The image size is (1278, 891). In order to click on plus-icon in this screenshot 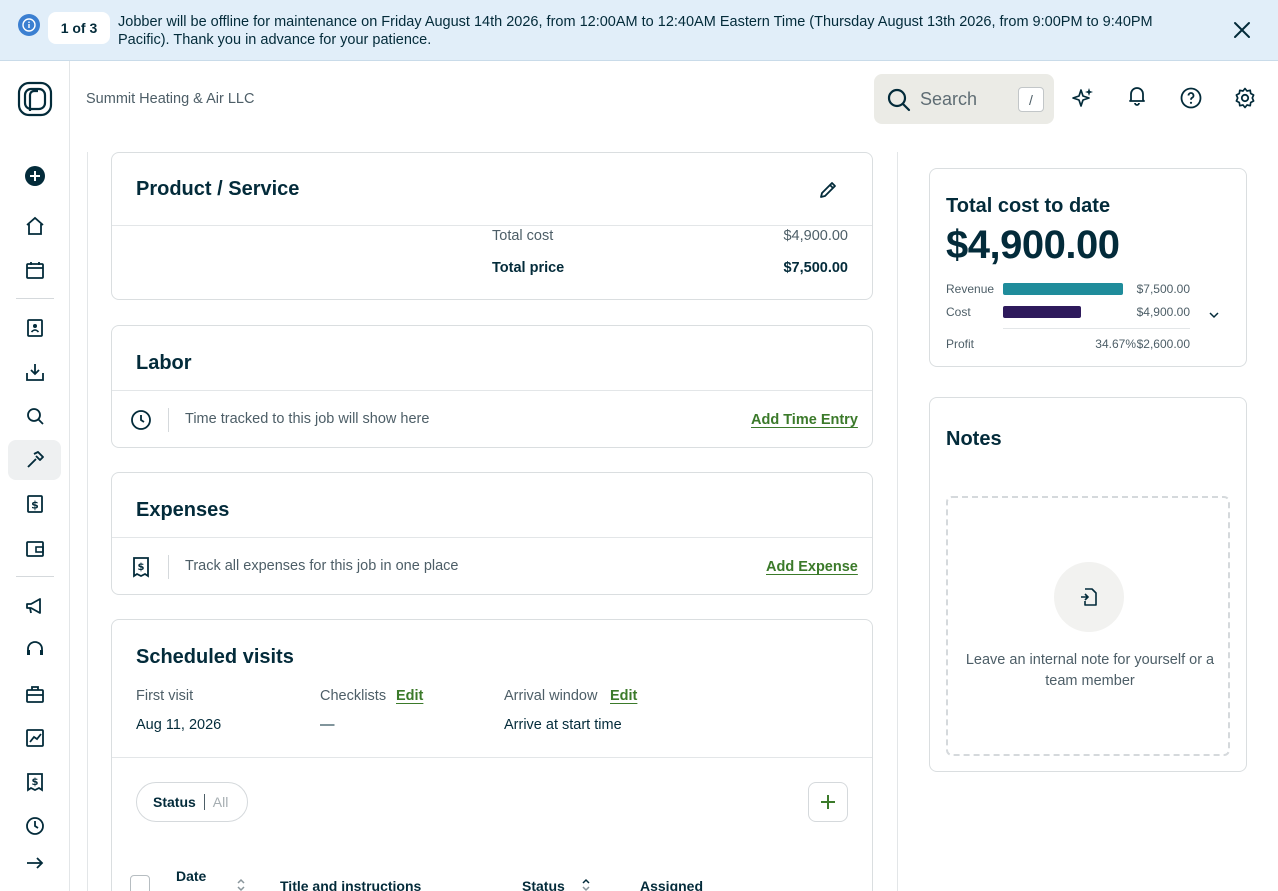, I will do `click(828, 802)`.